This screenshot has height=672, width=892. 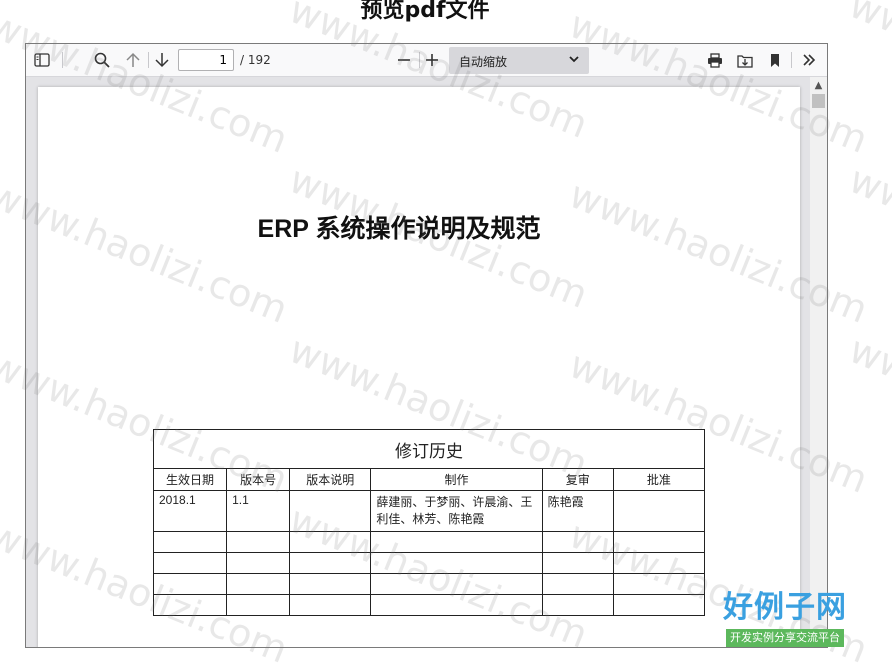 I want to click on revision-table-caption: 修订历史, so click(x=429, y=449).